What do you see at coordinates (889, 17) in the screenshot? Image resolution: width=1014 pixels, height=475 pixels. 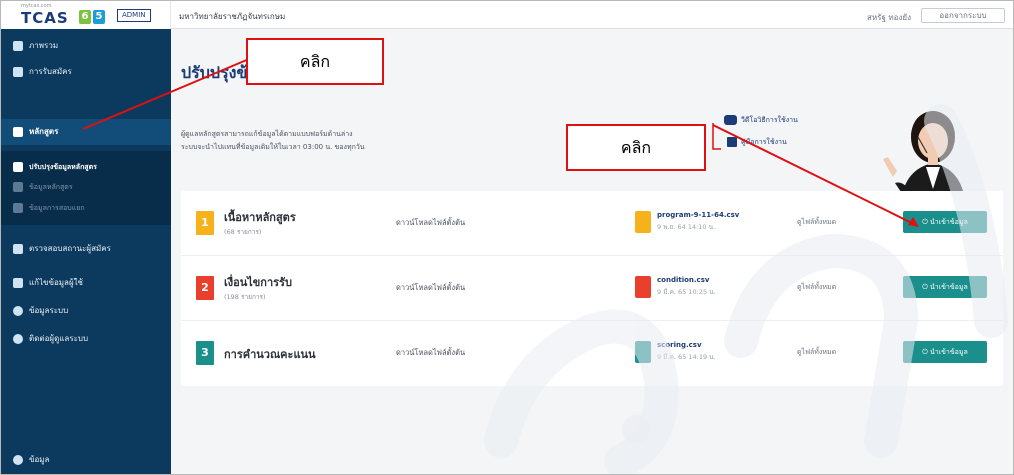 I see `user-name: สหรัฐ ทองยัง` at bounding box center [889, 17].